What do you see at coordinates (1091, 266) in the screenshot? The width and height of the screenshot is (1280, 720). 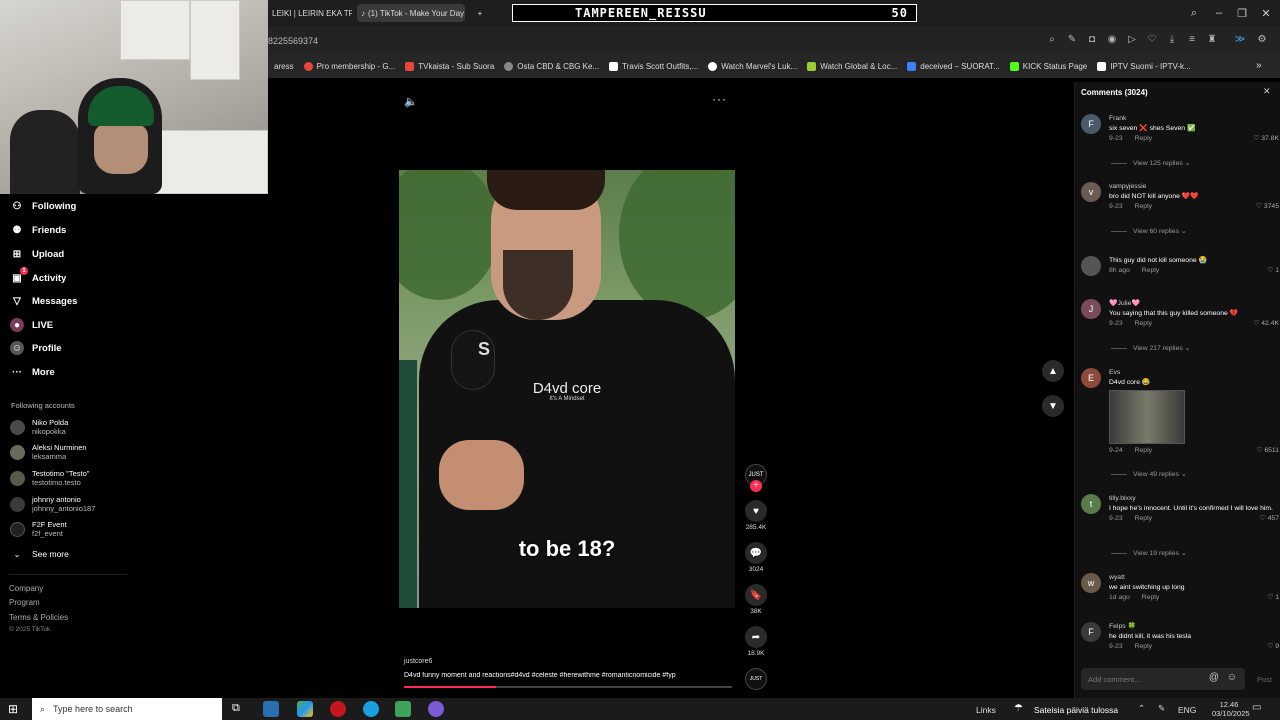 I see `avatar` at bounding box center [1091, 266].